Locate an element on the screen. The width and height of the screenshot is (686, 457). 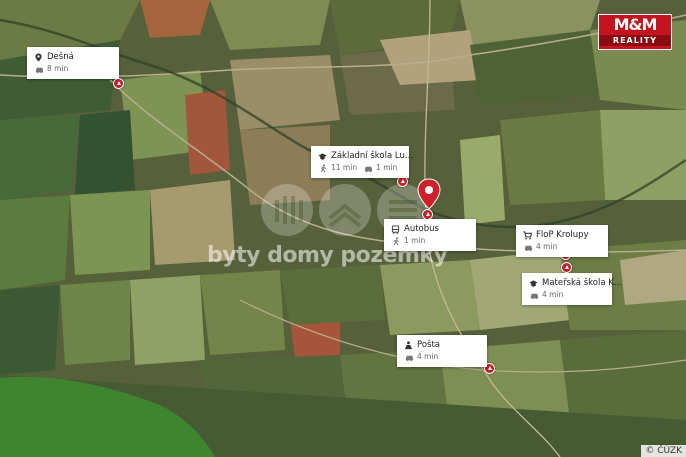
poi-card-materska-skola: Mateřská škola K... 4 min is located at coordinates (572, 289).